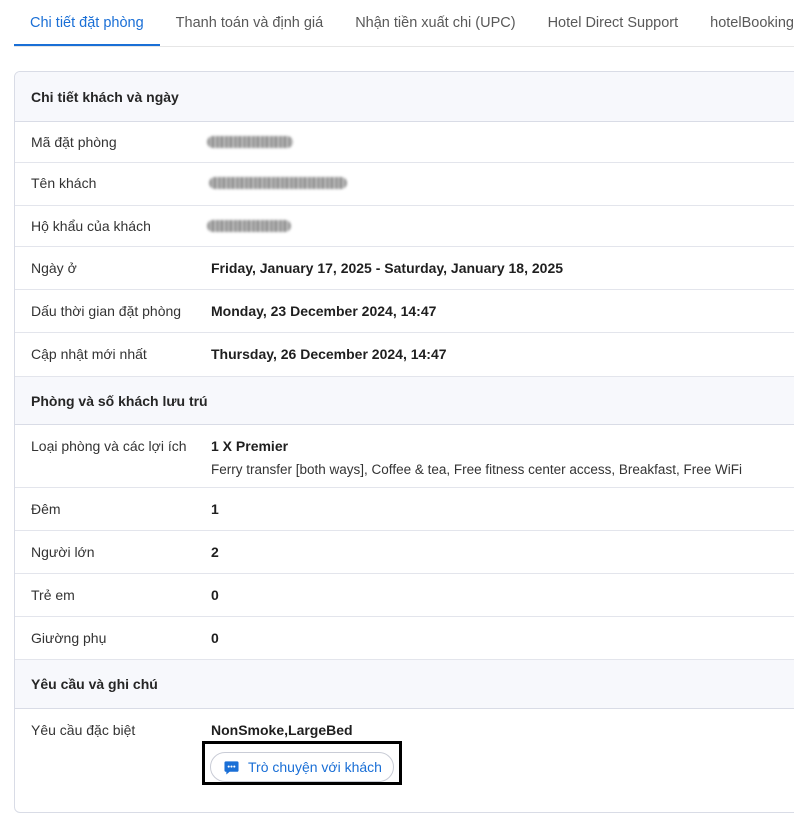 The height and width of the screenshot is (813, 794). Describe the element at coordinates (404, 226) in the screenshot. I see `row-residence: Hộ khẩu của khách` at that location.